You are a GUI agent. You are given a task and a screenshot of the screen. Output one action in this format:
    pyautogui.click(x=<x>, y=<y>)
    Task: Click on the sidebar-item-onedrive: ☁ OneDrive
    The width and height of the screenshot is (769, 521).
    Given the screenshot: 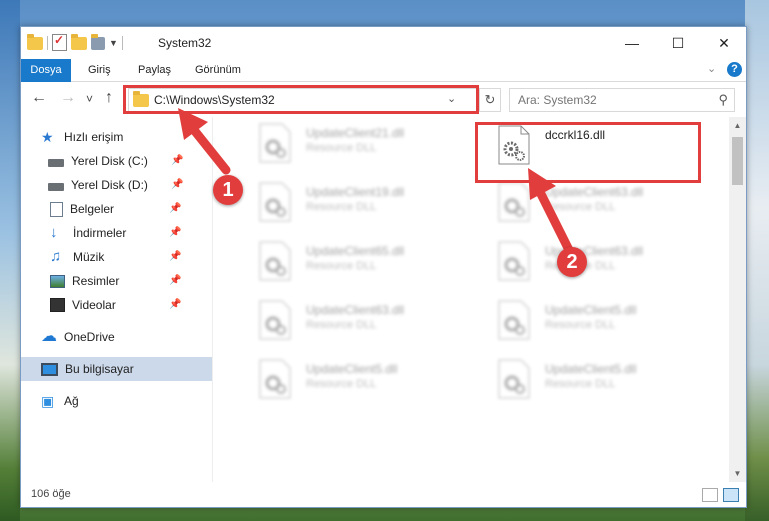 What is the action you would take?
    pyautogui.click(x=116, y=337)
    